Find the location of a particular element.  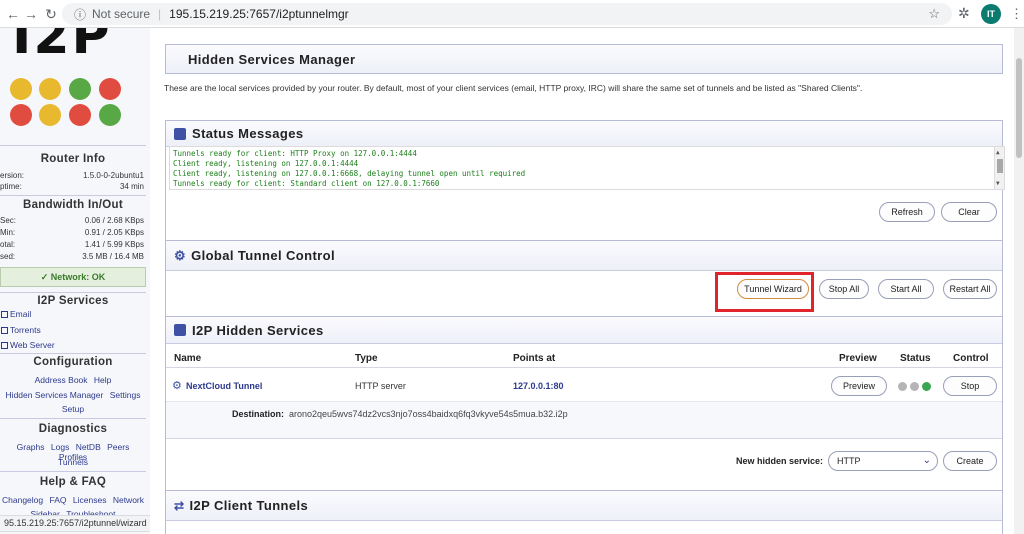

configuration-links: Address Book Help is located at coordinates (73, 380).